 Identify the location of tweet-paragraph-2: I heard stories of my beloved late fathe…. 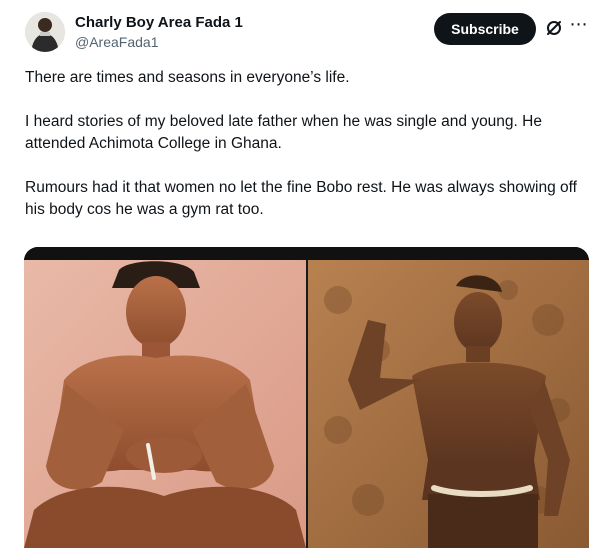
(283, 132).